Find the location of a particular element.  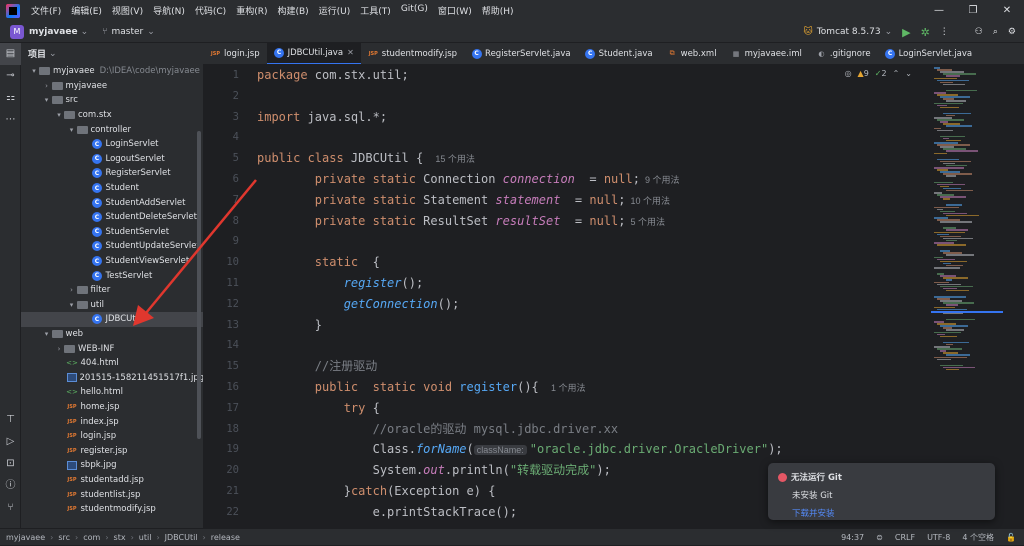

indent-setting: 4 个空格 is located at coordinates (978, 537).